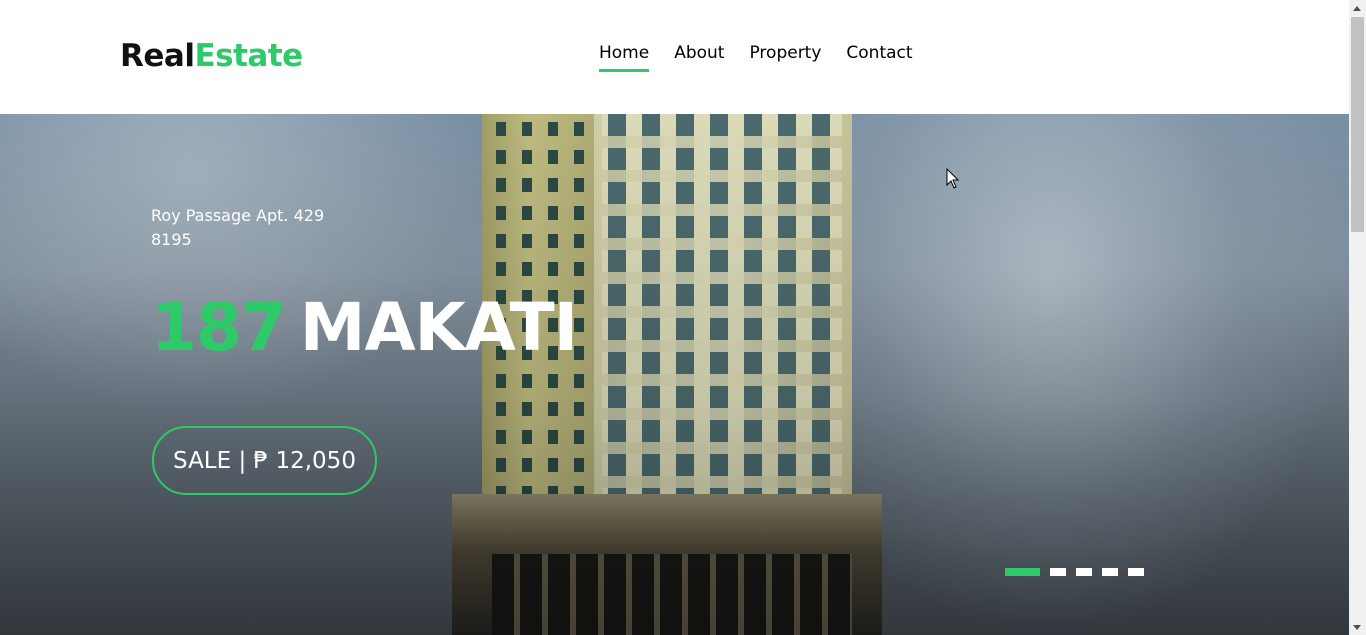 This screenshot has height=635, width=1366. Describe the element at coordinates (785, 56) in the screenshot. I see `nav-property: Property` at that location.